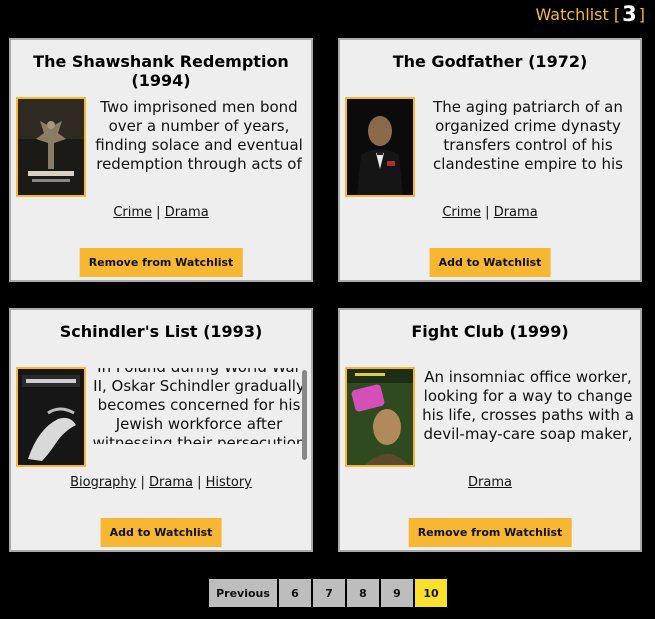 This screenshot has height=619, width=655. I want to click on pagination: Previous 6 7 8 9 10, so click(328, 593).